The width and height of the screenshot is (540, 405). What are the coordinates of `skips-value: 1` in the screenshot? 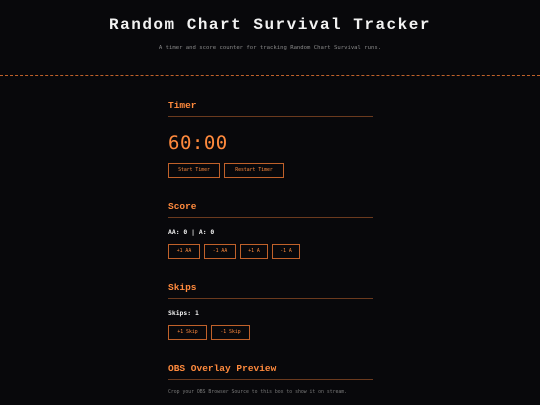 It's located at (196, 313).